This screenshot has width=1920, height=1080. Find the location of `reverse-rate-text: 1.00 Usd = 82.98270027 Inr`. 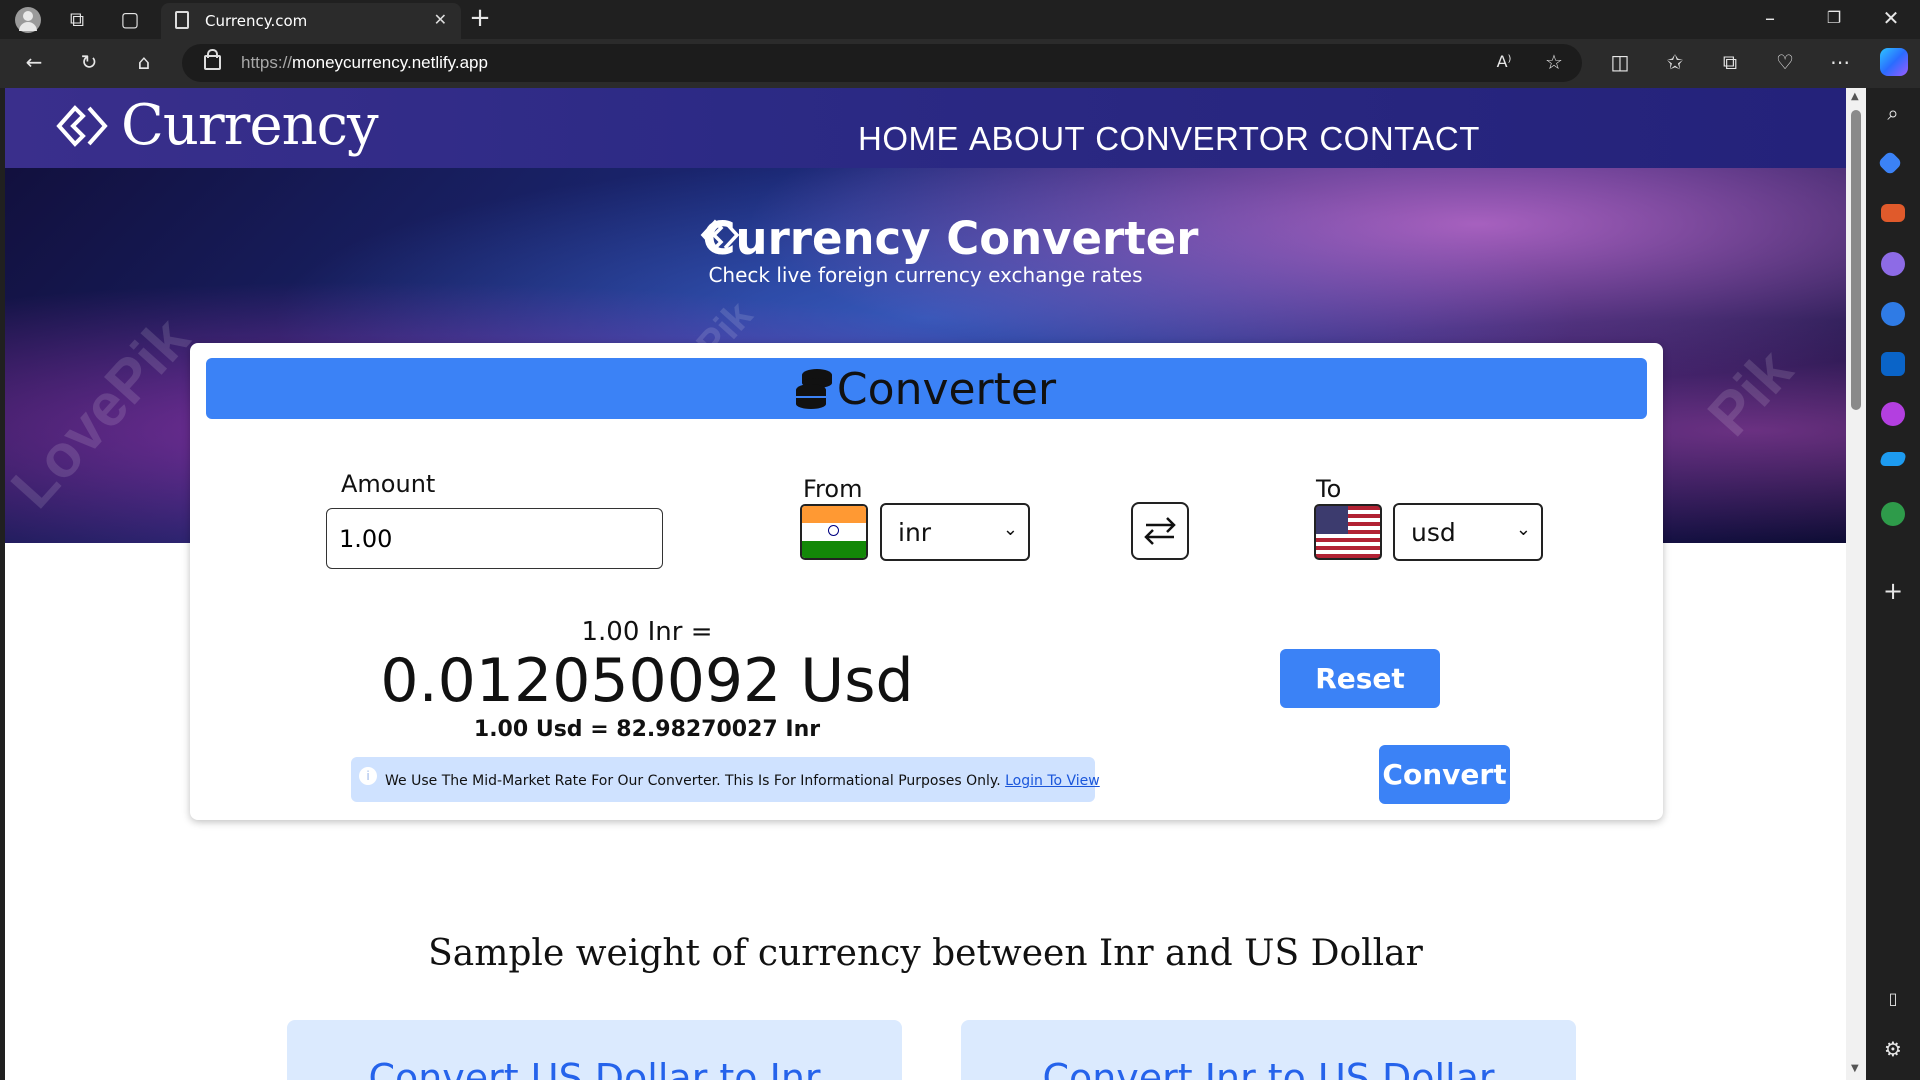

reverse-rate-text: 1.00 Usd = 82.98270027 Inr is located at coordinates (647, 729).